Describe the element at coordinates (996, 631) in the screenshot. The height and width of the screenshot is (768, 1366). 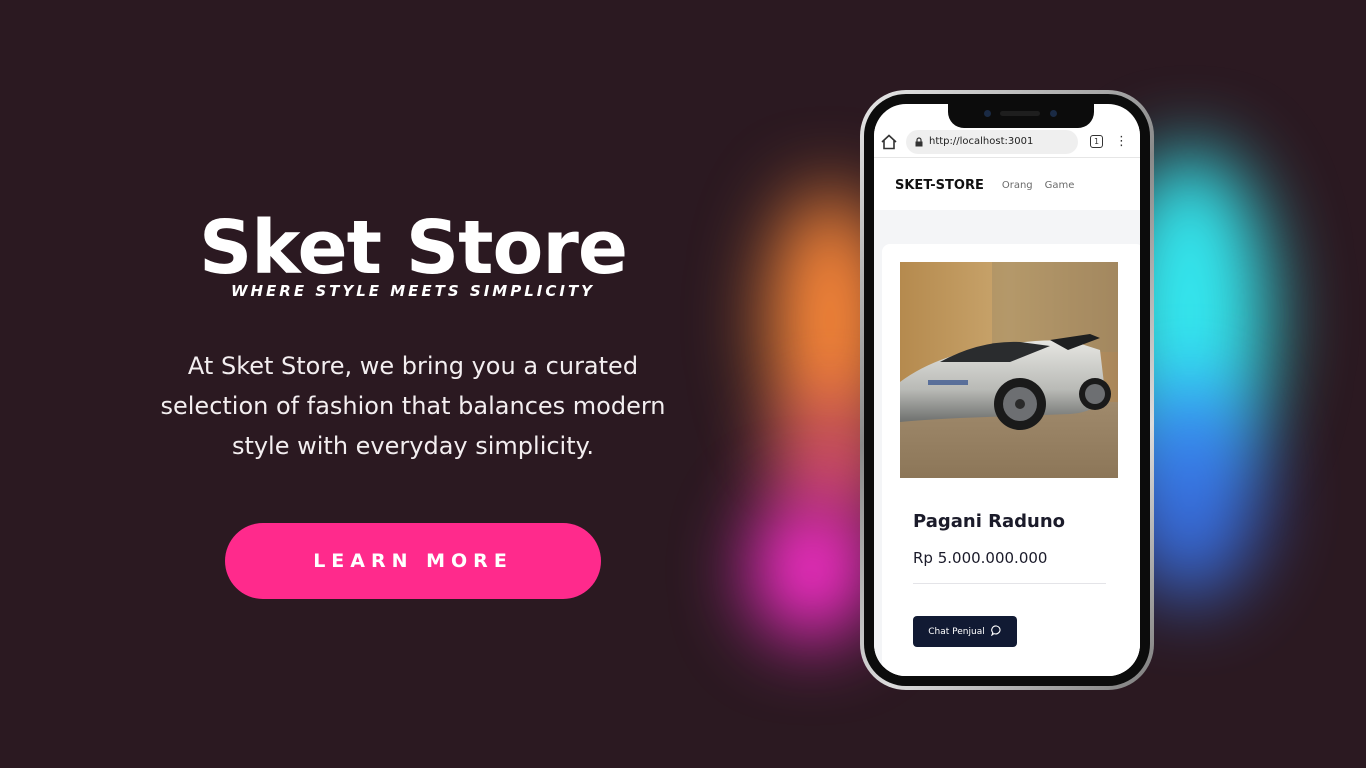
I see `chat-bubble-icon` at that location.